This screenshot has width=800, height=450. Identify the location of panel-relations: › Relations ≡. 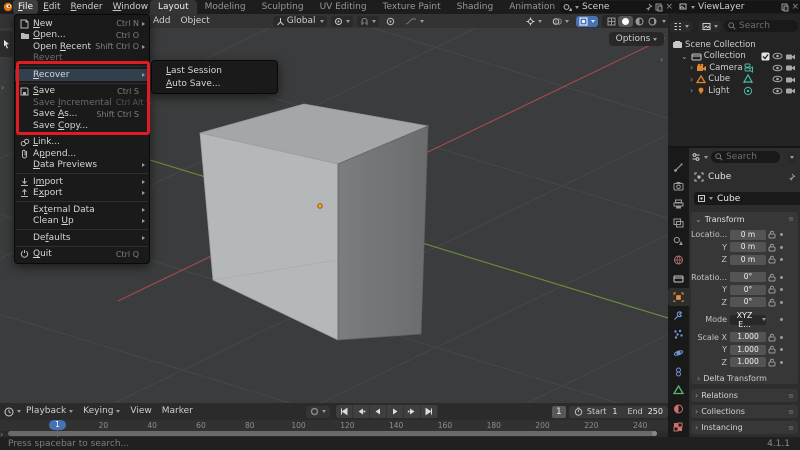
(744, 395).